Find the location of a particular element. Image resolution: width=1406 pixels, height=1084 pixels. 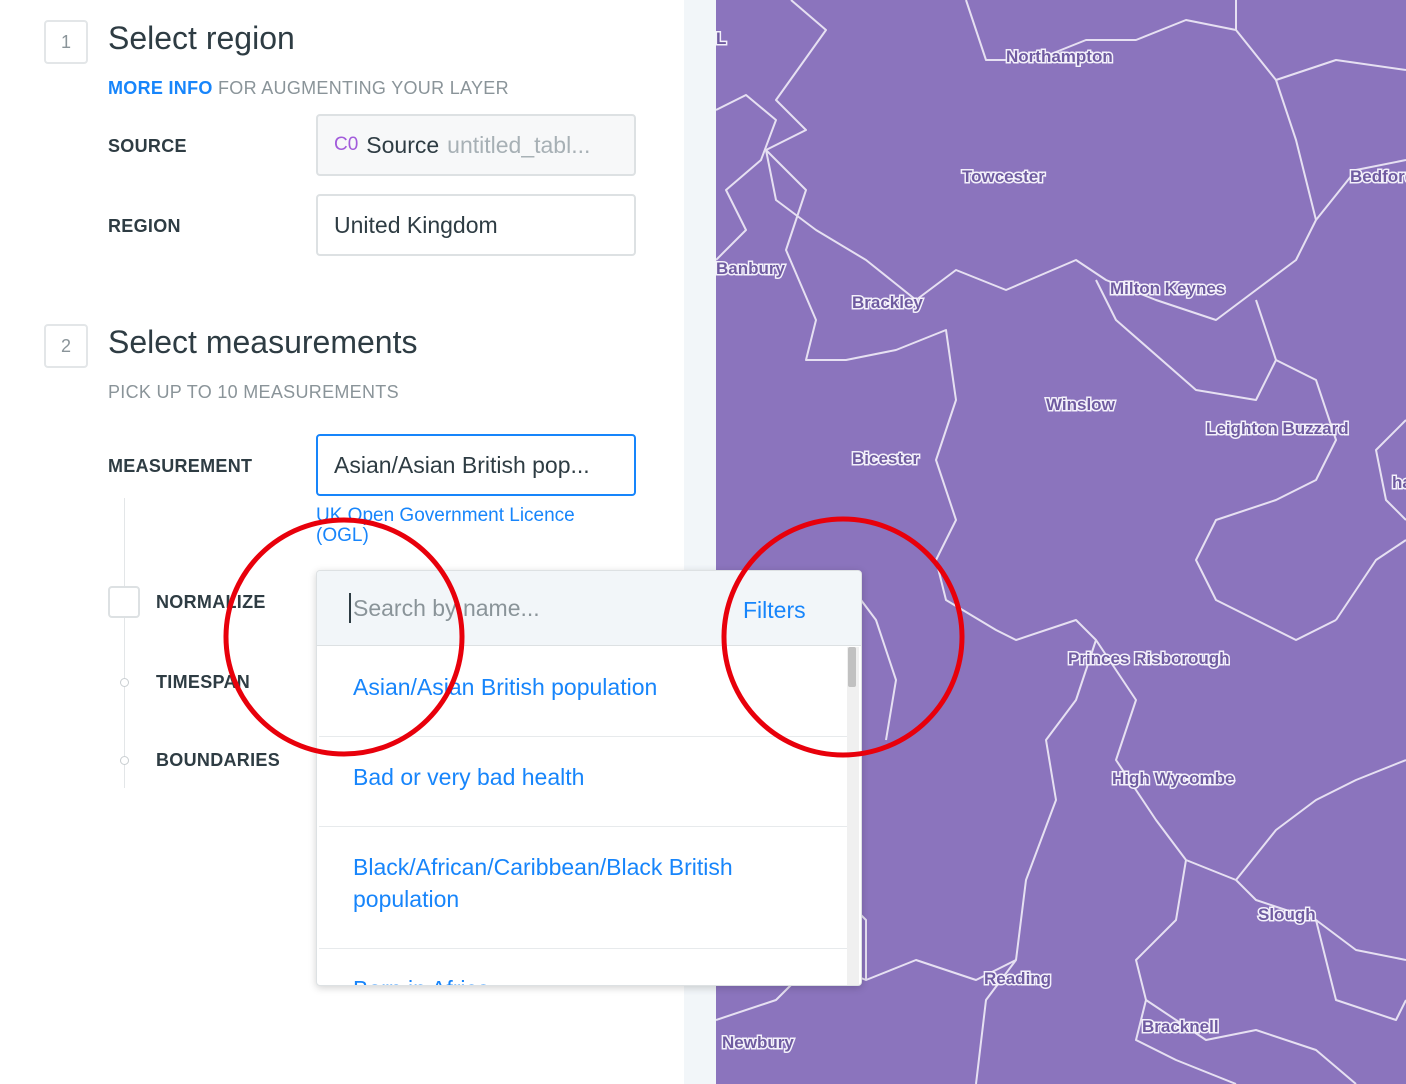

filters-button: Filters is located at coordinates (774, 610).